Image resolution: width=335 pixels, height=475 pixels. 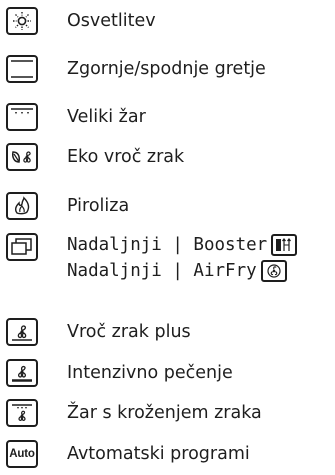 I want to click on booster-icon, so click(x=284, y=245).